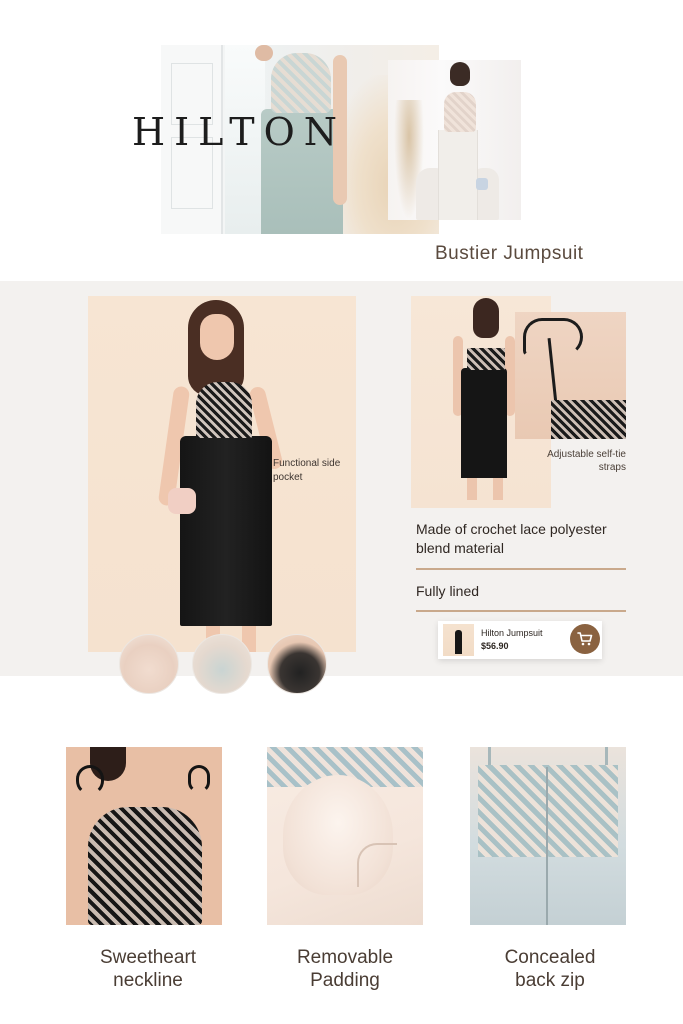 The height and width of the screenshot is (1024, 683). I want to click on back-lace-panel, so click(486, 359).